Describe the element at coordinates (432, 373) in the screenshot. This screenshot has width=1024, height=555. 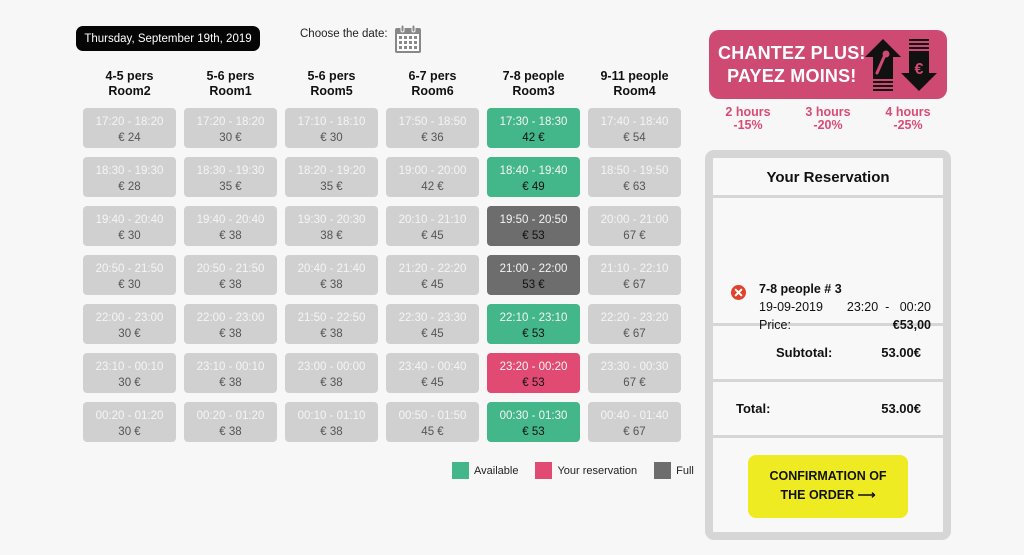
I see `time-slot-unavailable: 23:40 - 00:40 € 45` at that location.